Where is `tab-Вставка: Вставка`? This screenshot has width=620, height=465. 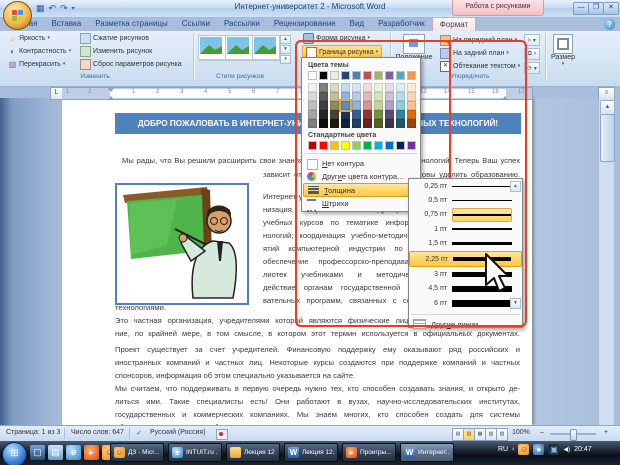 tab-Вставка: Вставка is located at coordinates (66, 23).